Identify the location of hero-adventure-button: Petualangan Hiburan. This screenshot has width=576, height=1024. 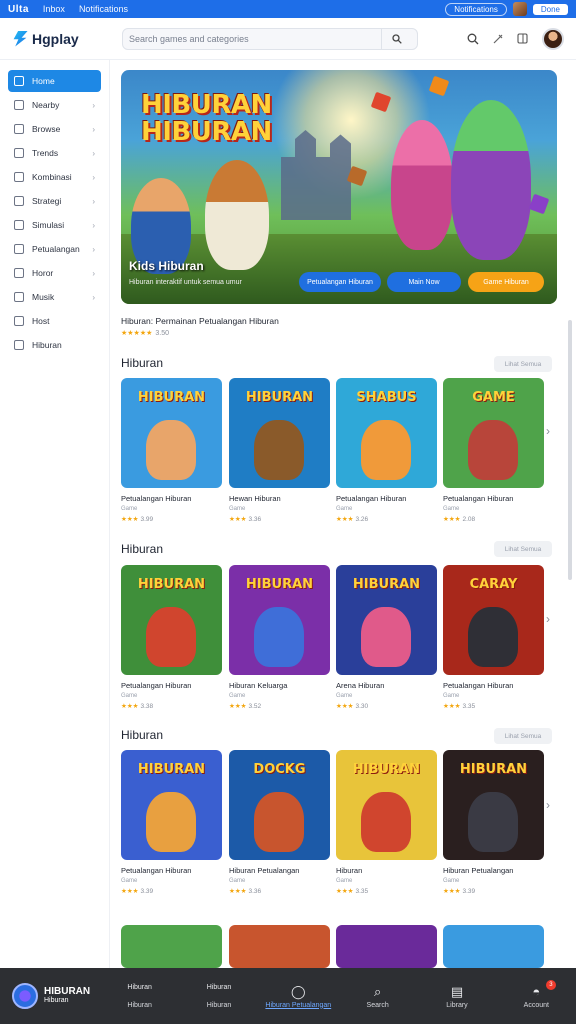
(340, 282).